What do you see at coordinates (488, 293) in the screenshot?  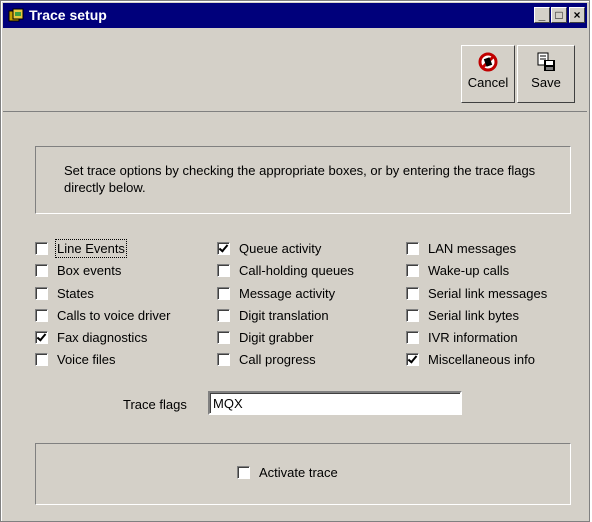 I see `option-label: Serial link messages` at bounding box center [488, 293].